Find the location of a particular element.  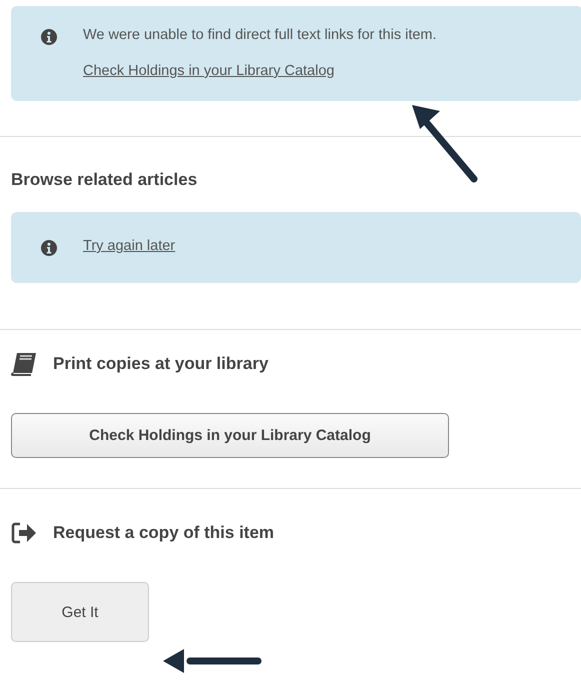

get-it-button: Get It is located at coordinates (80, 612).